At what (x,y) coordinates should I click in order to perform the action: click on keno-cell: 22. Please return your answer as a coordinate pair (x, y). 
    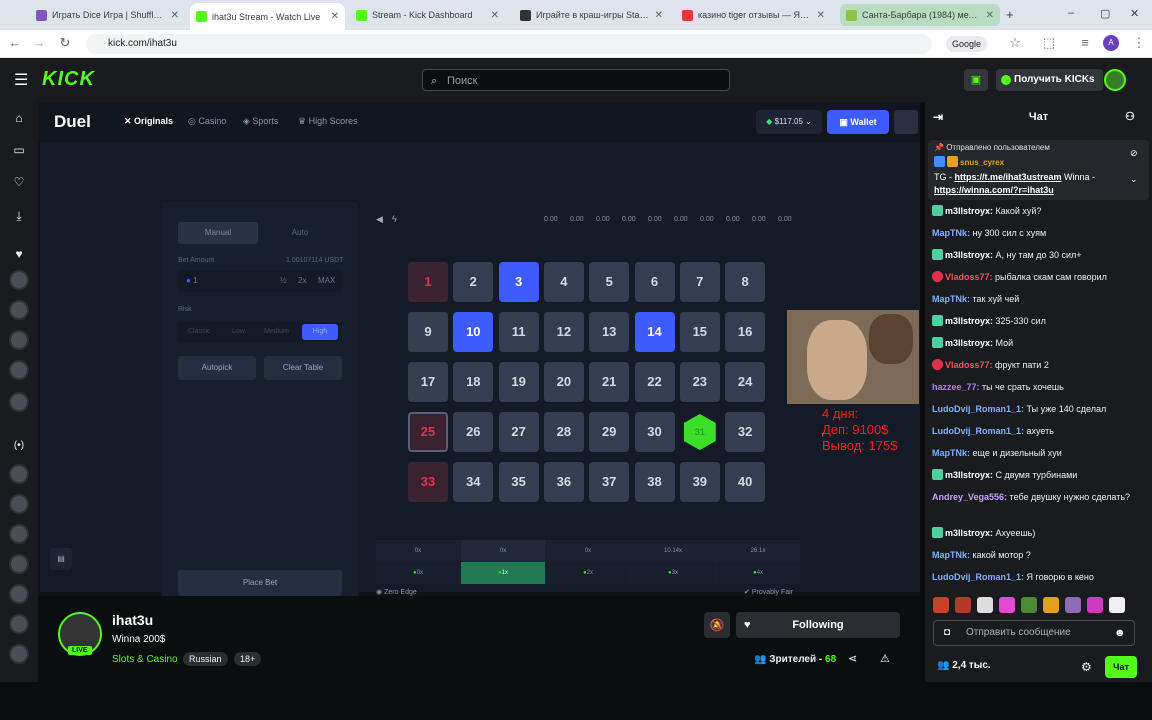
    Looking at the image, I should click on (654, 382).